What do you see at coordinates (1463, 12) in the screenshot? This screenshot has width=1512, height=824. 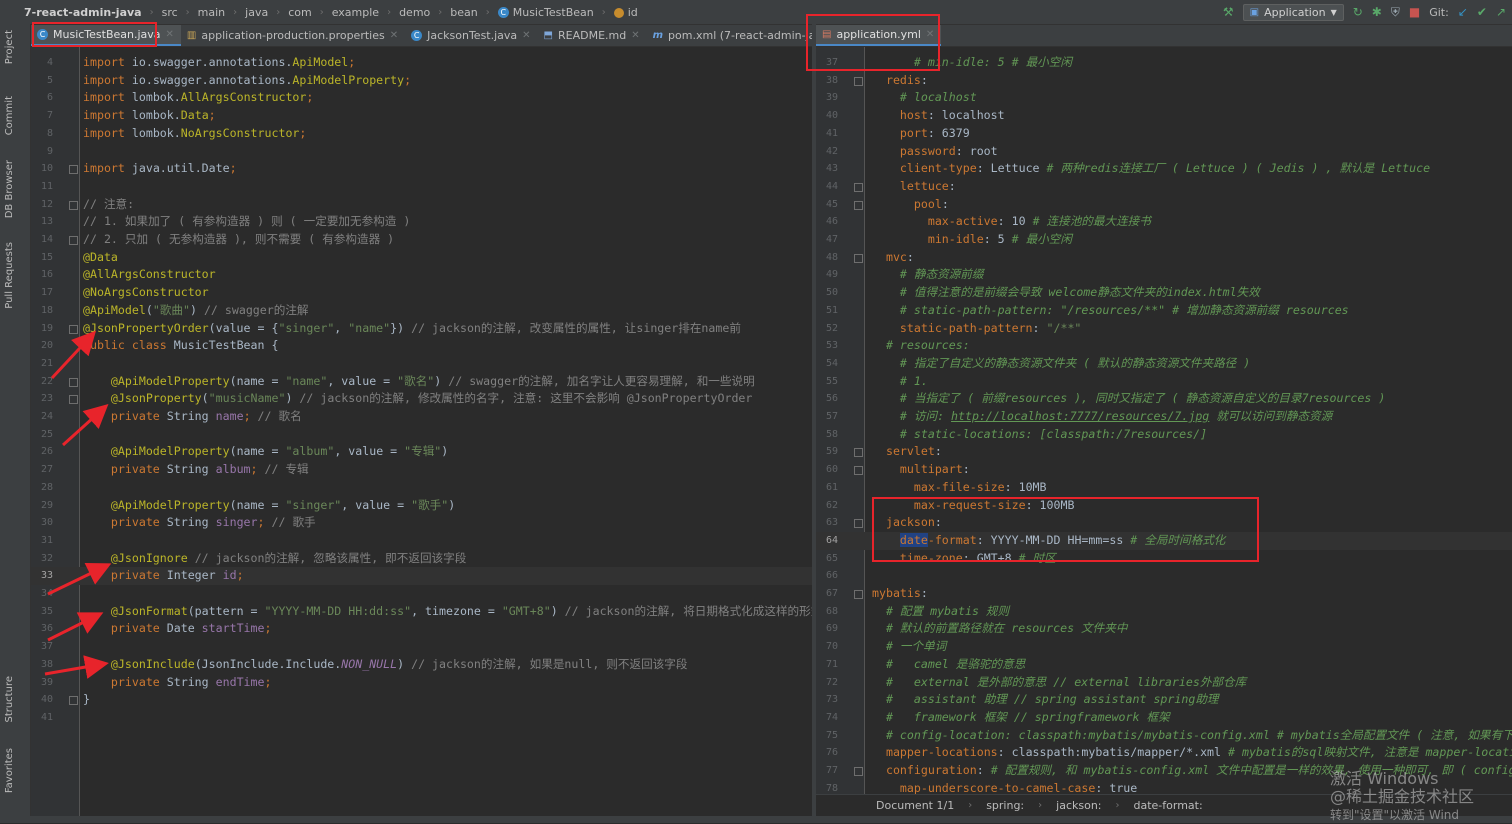 I see `git-update-icon: ↙` at bounding box center [1463, 12].